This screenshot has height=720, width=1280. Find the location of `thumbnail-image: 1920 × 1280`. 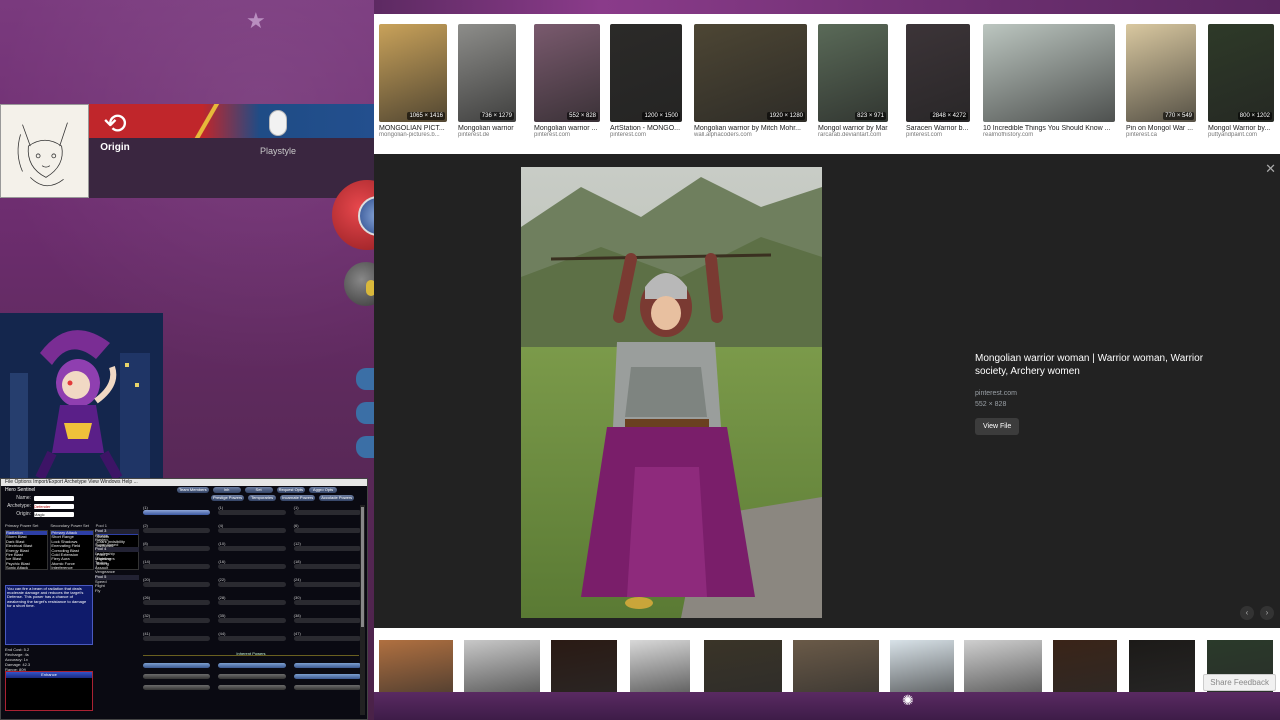

thumbnail-image: 1920 × 1280 is located at coordinates (750, 73).